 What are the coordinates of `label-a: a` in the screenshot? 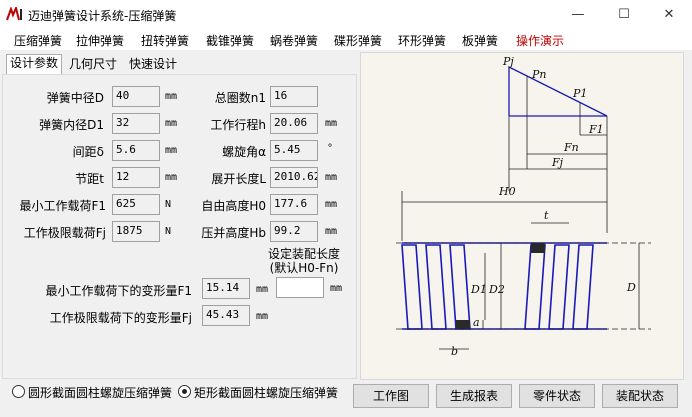 It's located at (476, 322).